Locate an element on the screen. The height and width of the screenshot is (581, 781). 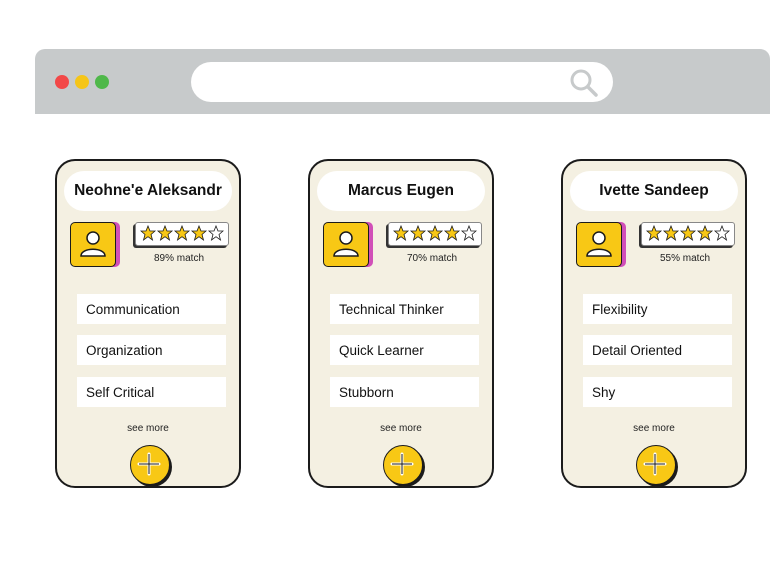
candidate-name: Ivette Sandeep is located at coordinates (654, 191).